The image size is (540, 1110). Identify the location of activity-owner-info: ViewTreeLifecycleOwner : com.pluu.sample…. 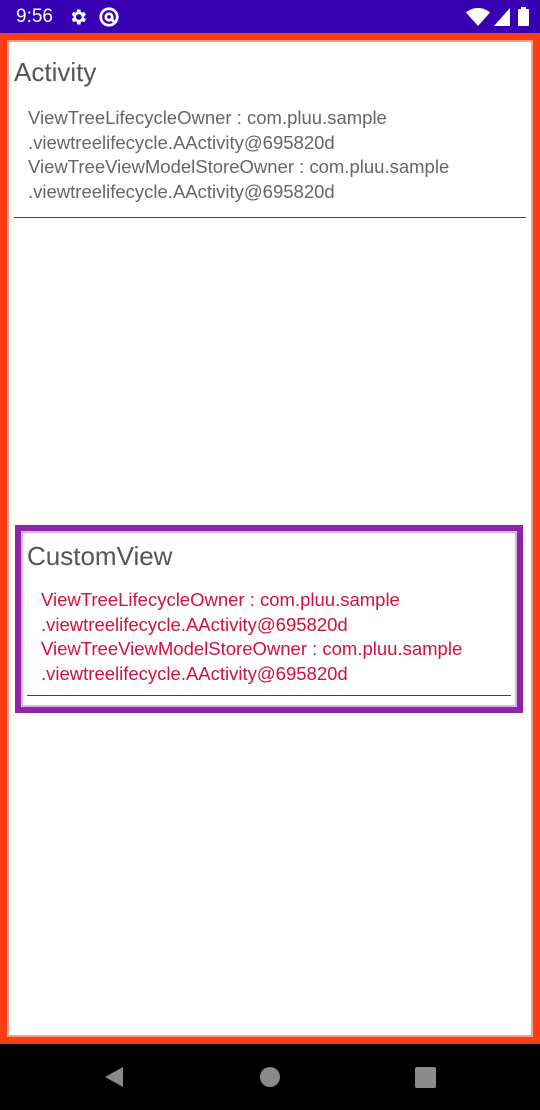
(273, 155).